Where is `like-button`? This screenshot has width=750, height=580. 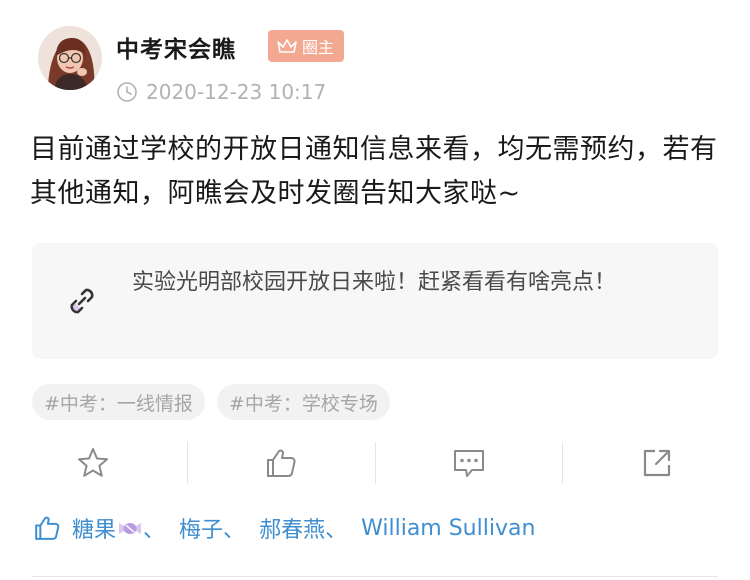
like-button is located at coordinates (281, 463).